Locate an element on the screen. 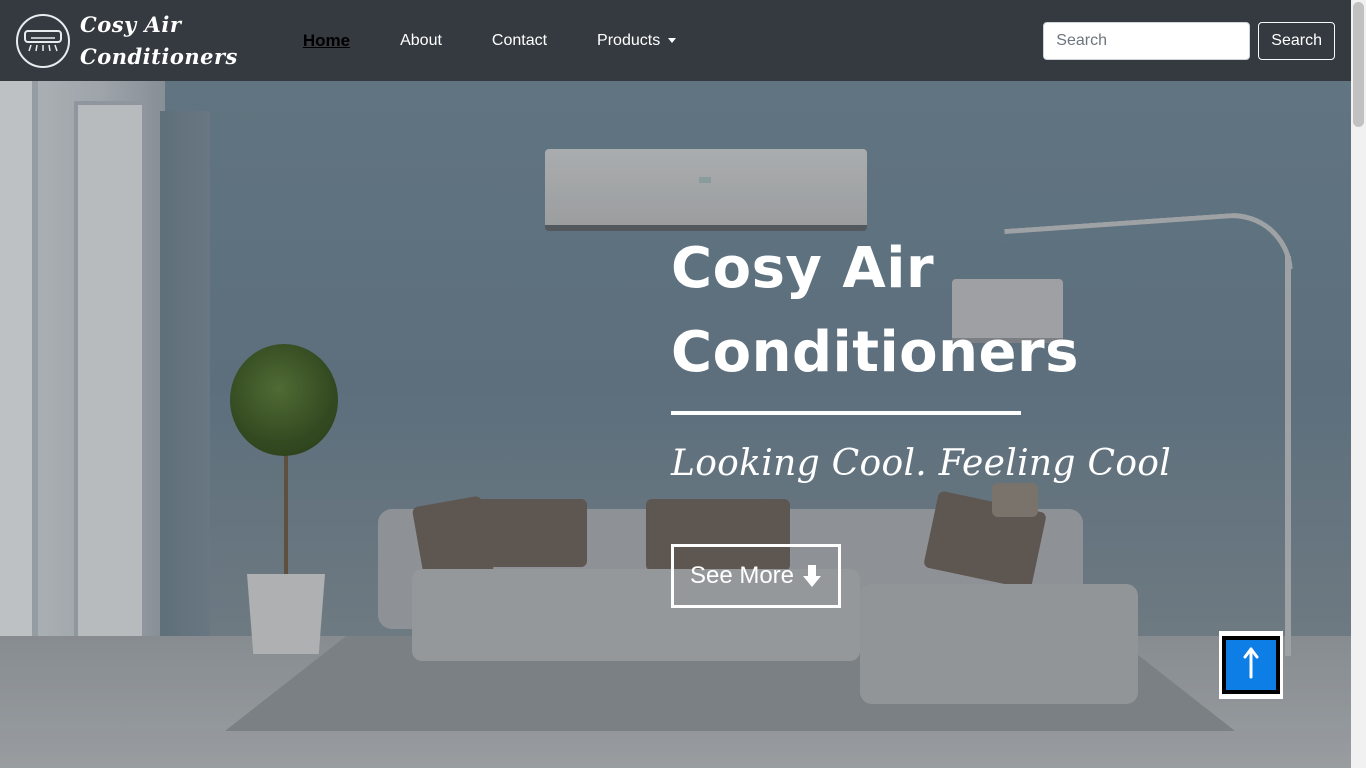 The height and width of the screenshot is (768, 1366). see-more-label: See More is located at coordinates (742, 575).